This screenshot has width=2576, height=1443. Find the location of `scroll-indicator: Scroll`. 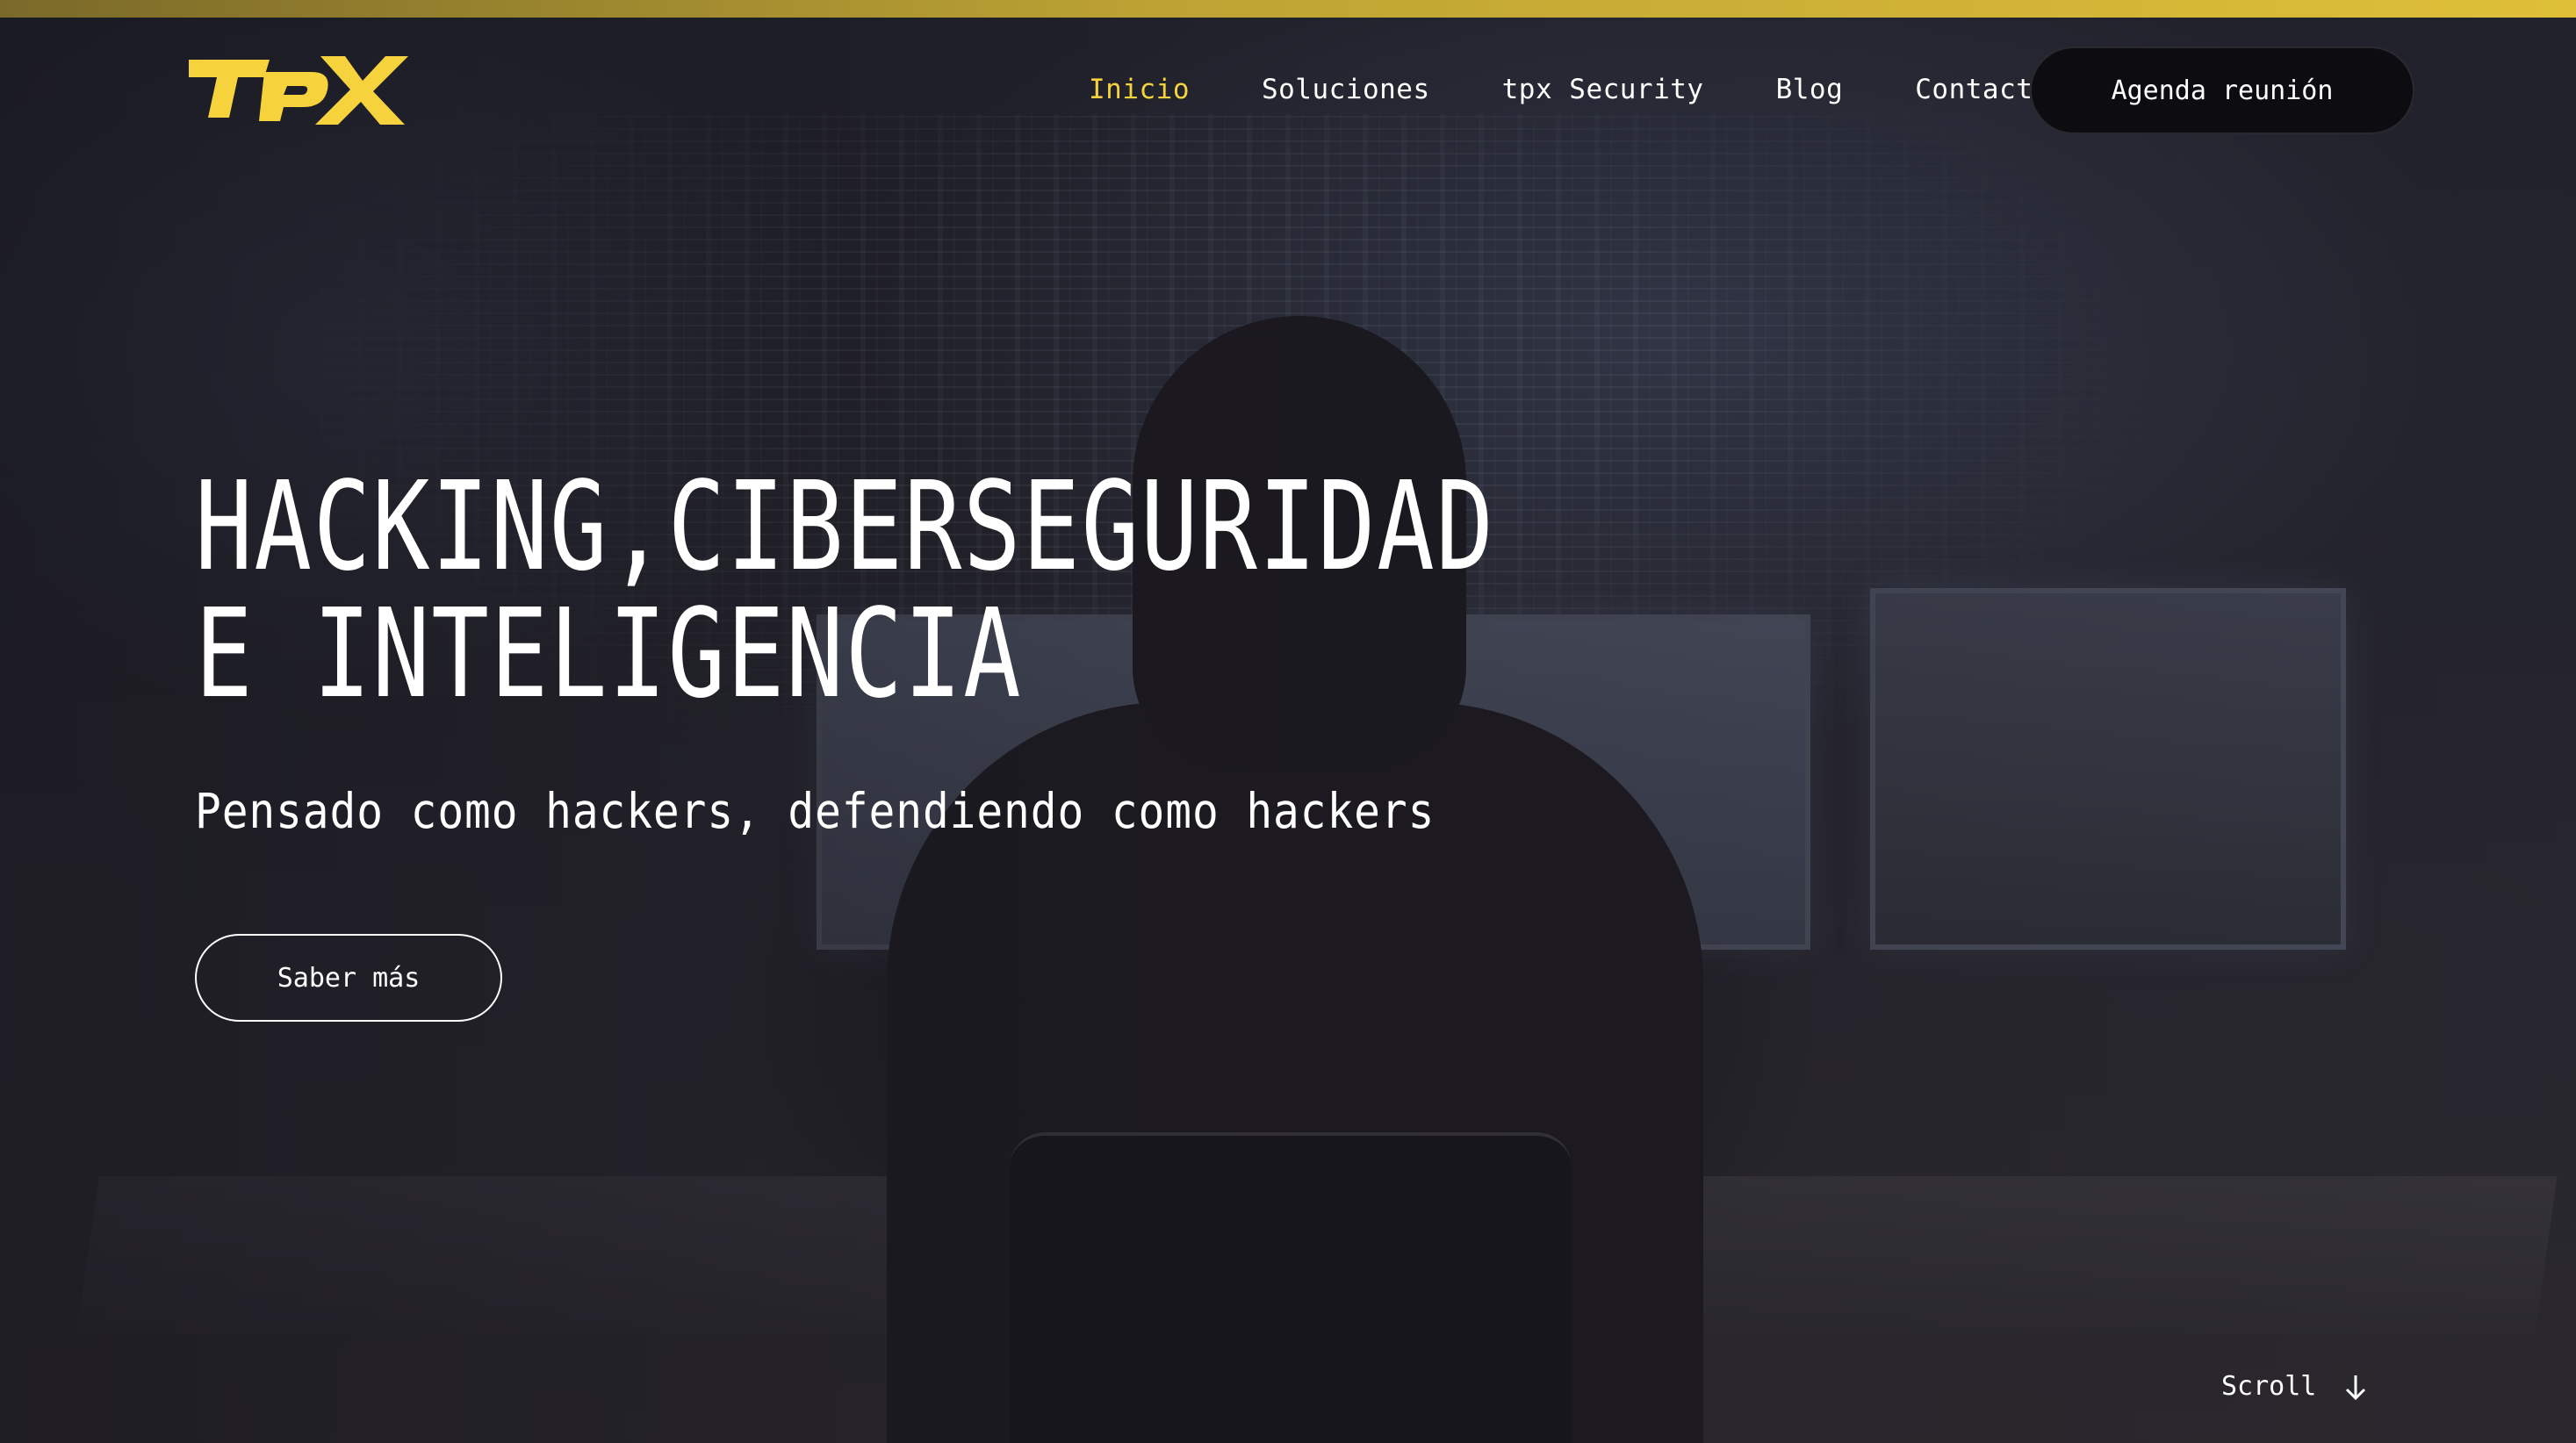

scroll-indicator: Scroll is located at coordinates (2295, 1387).